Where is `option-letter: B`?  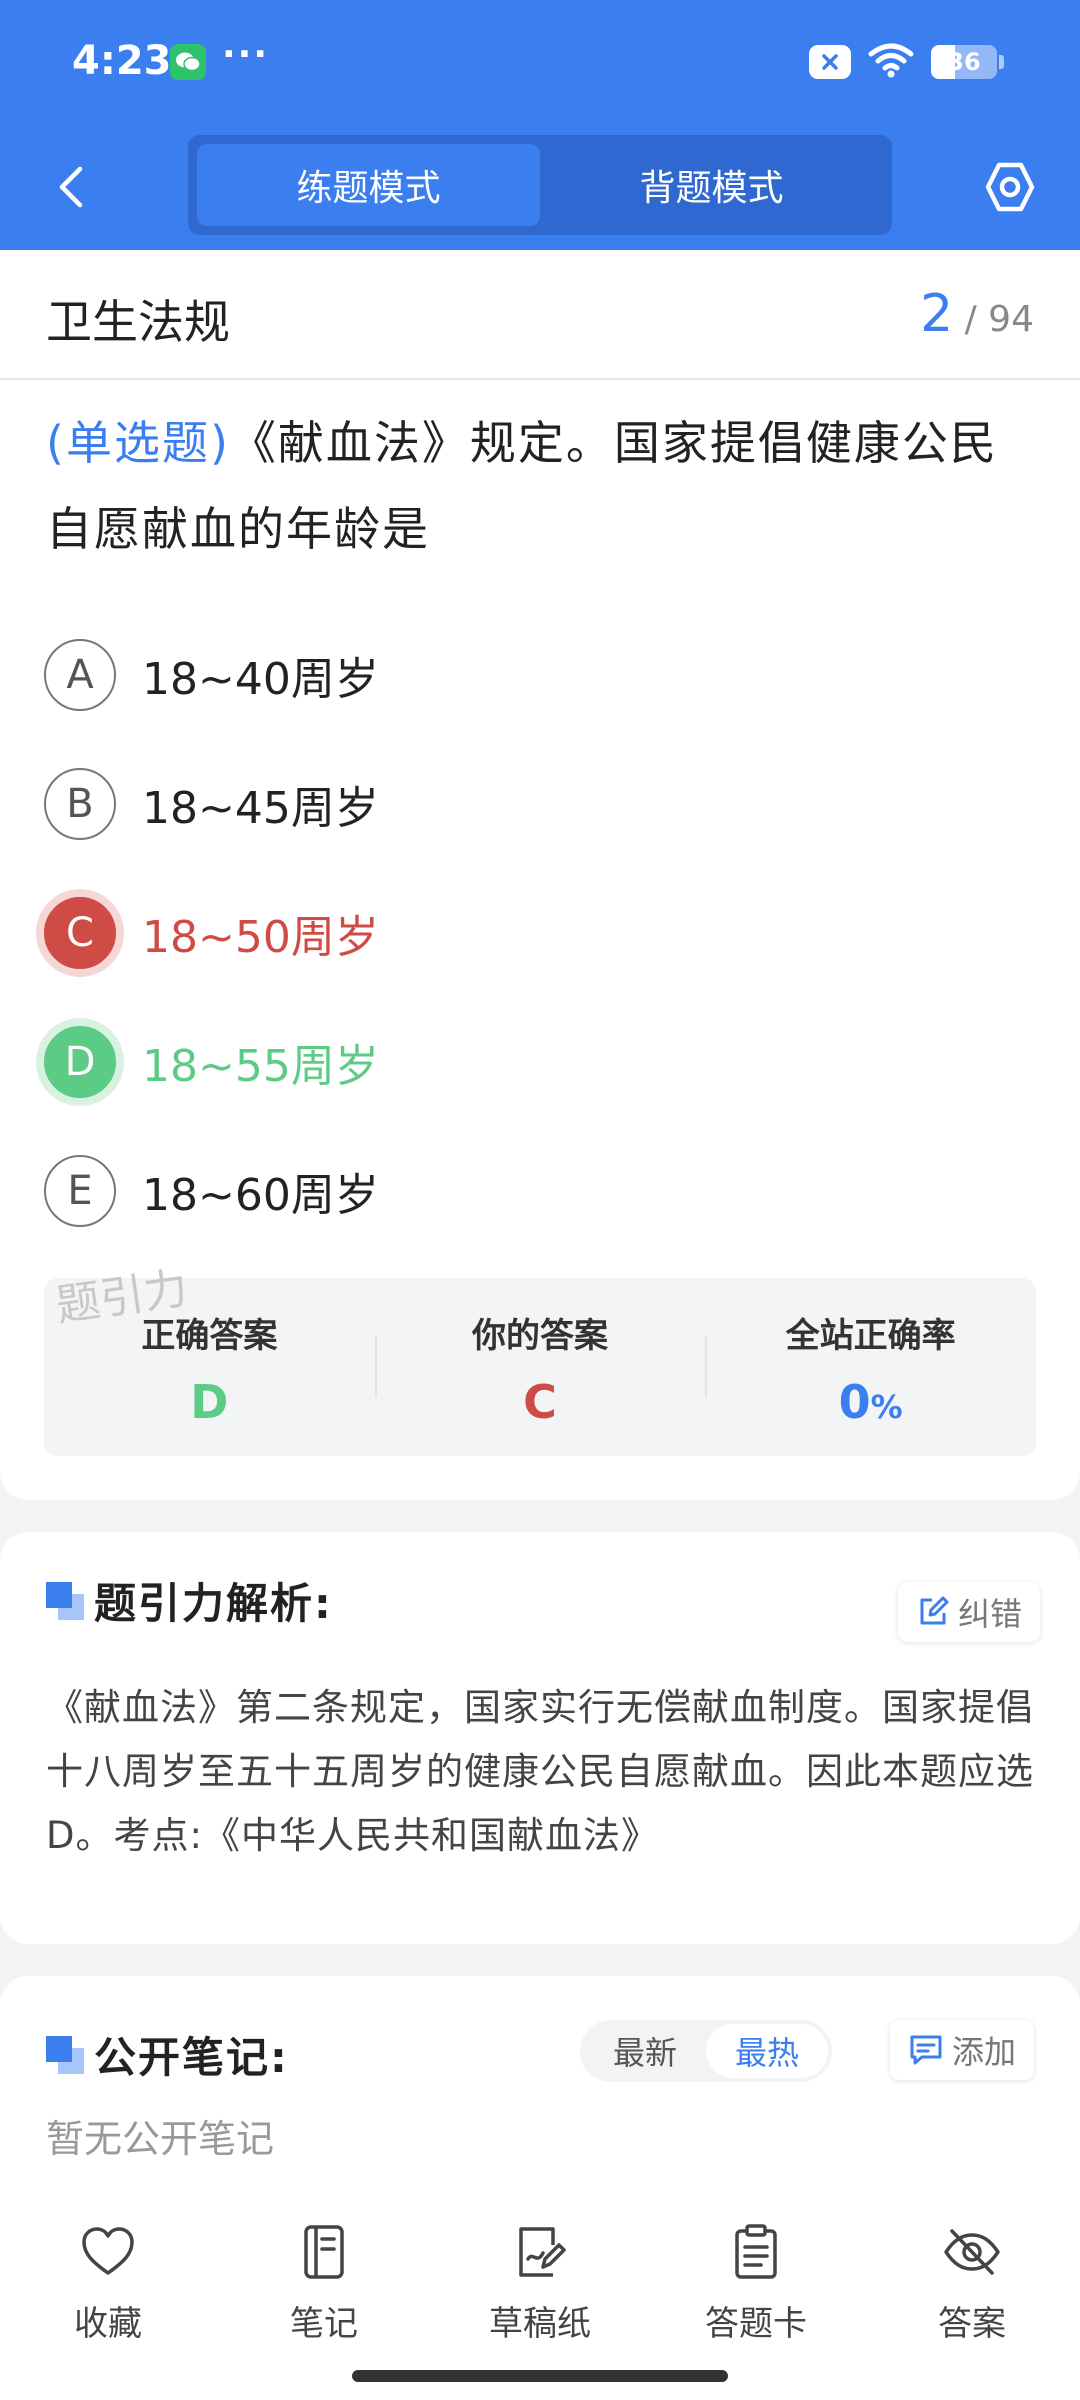 option-letter: B is located at coordinates (80, 803).